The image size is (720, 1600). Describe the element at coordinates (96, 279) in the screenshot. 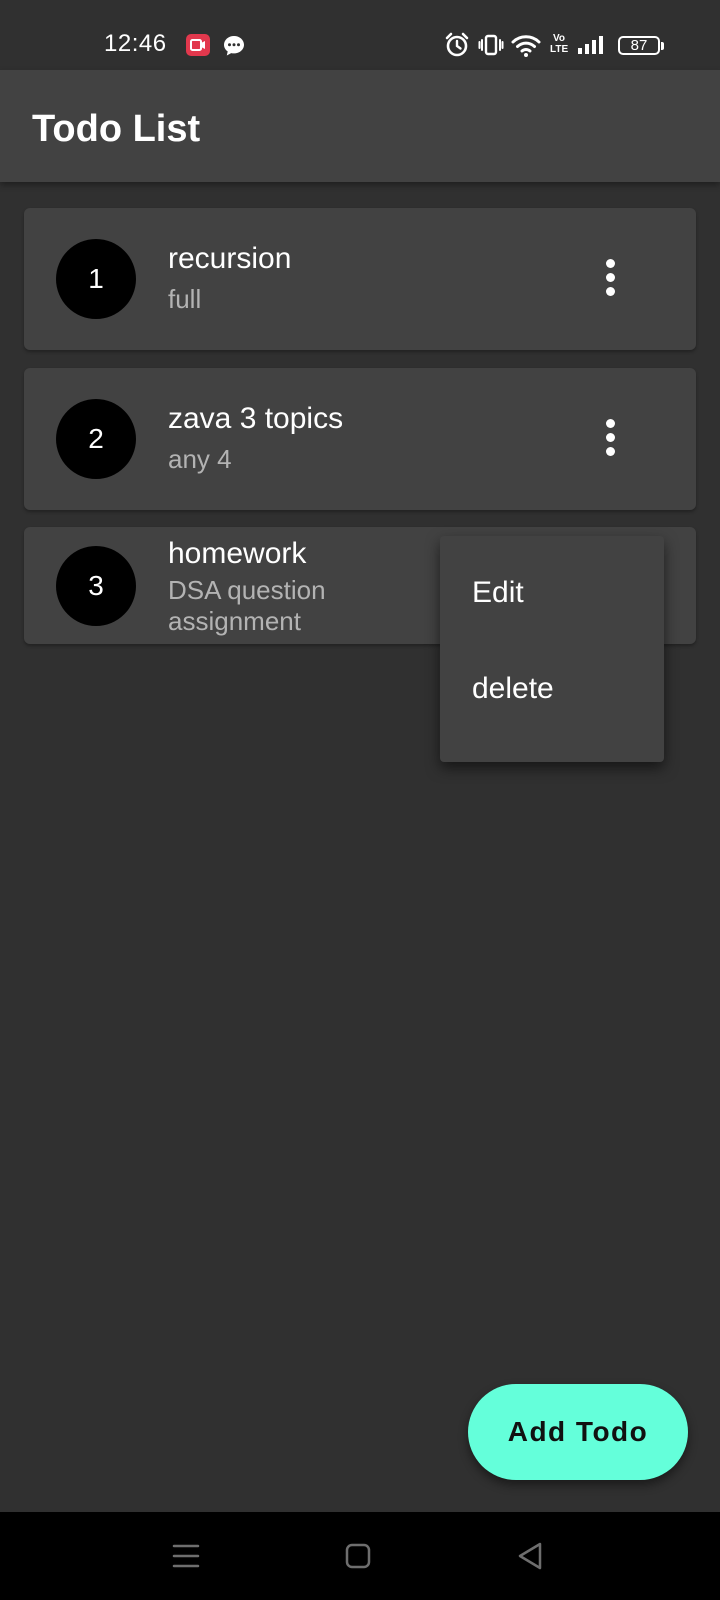

I see `todo-number-avatar: 1` at that location.